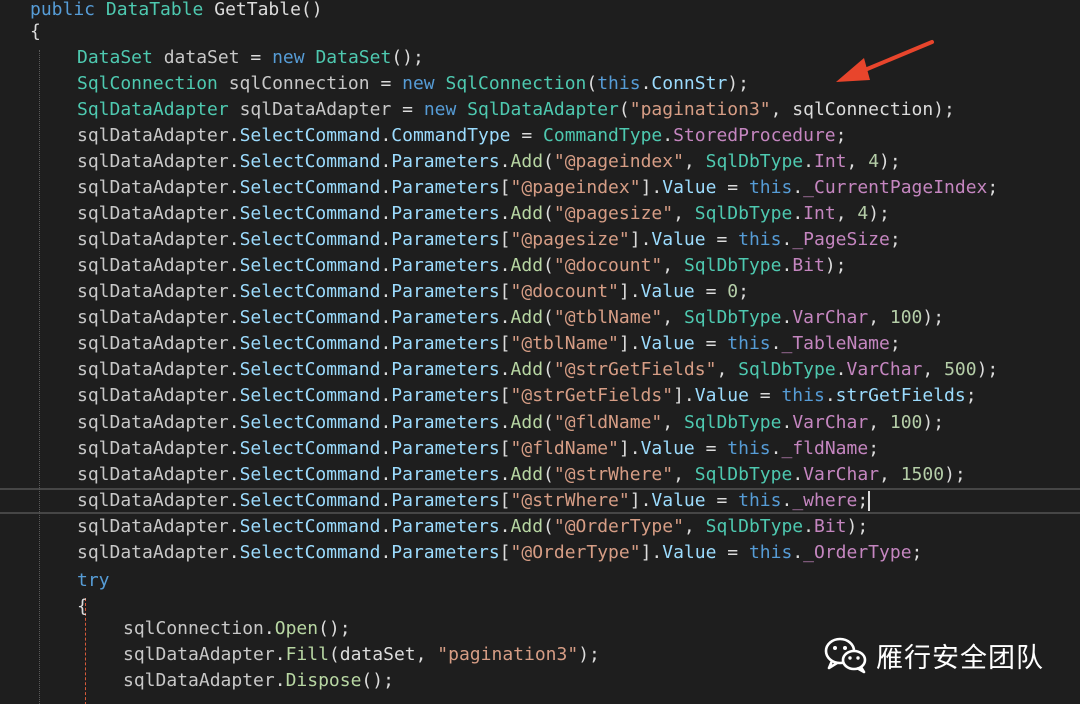  What do you see at coordinates (508, 654) in the screenshot?
I see `code-token: "pagination3"` at bounding box center [508, 654].